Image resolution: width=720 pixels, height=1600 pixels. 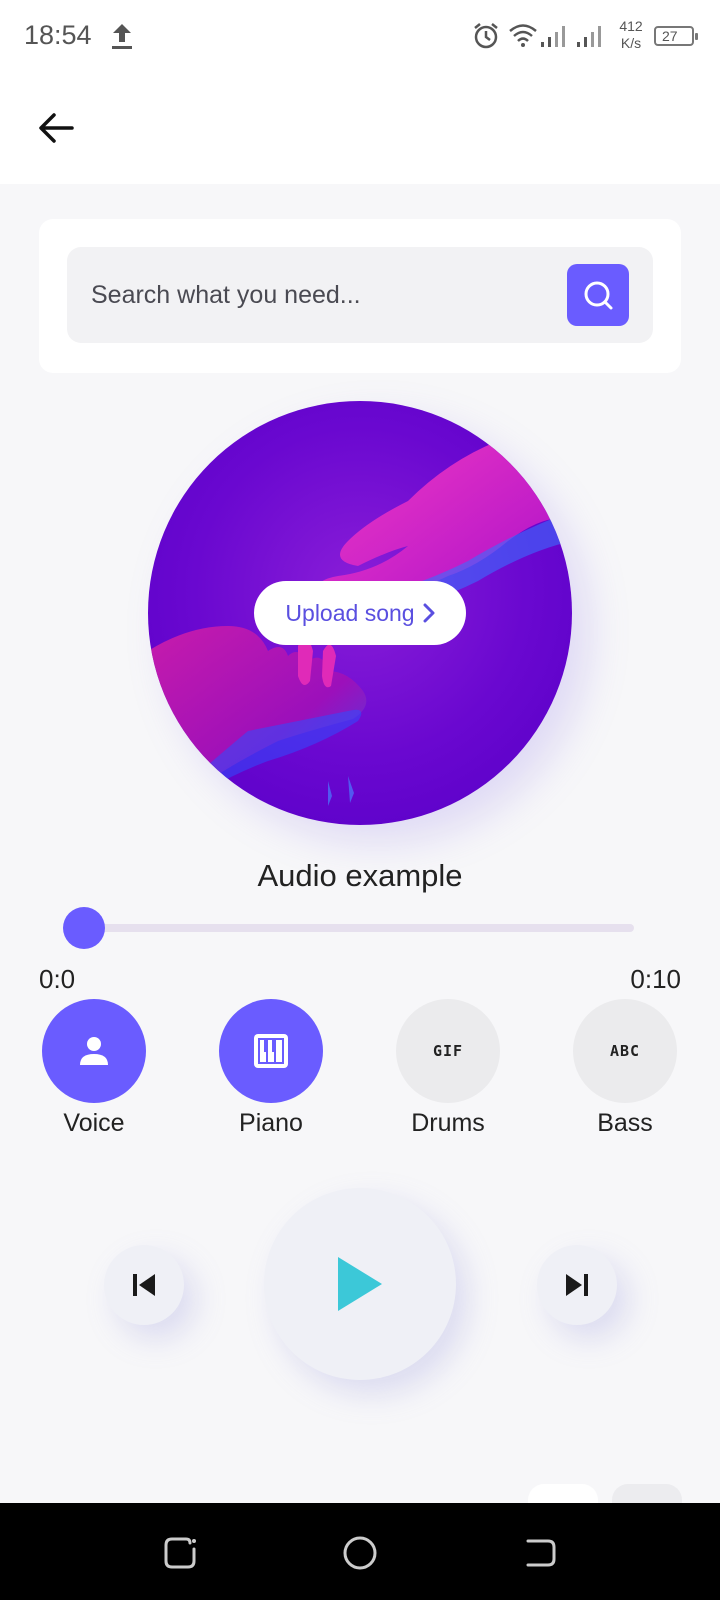 I want to click on status-bar: 18:54 412 K/s 27, so click(x=360, y=38).